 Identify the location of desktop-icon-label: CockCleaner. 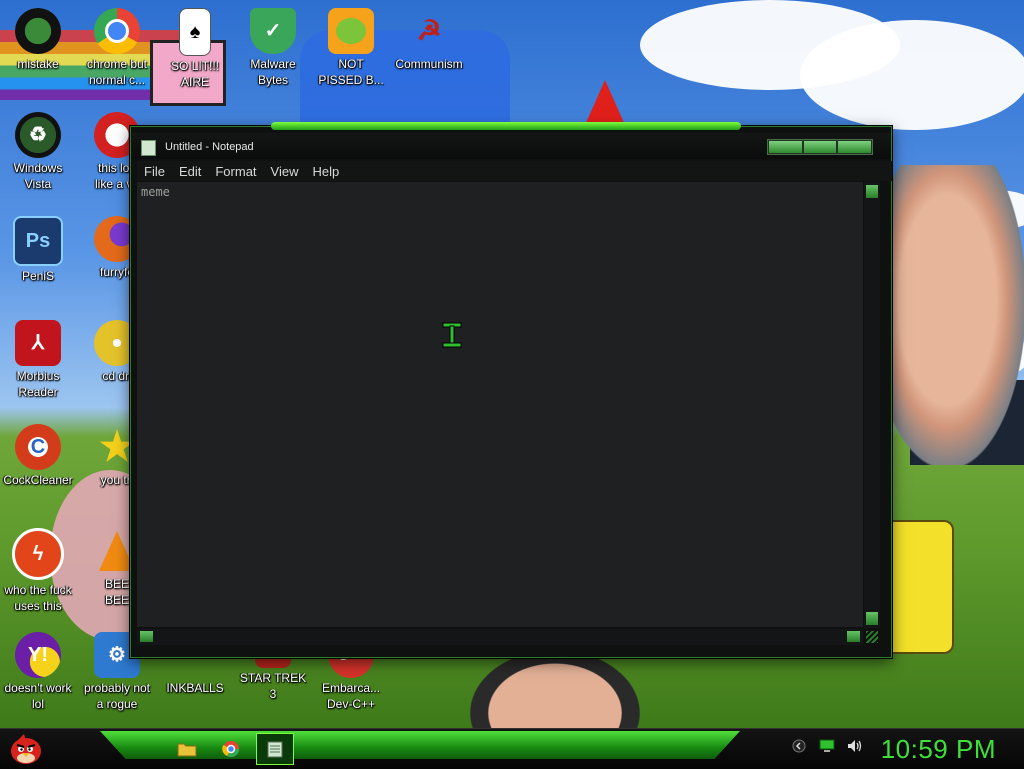
(38, 480).